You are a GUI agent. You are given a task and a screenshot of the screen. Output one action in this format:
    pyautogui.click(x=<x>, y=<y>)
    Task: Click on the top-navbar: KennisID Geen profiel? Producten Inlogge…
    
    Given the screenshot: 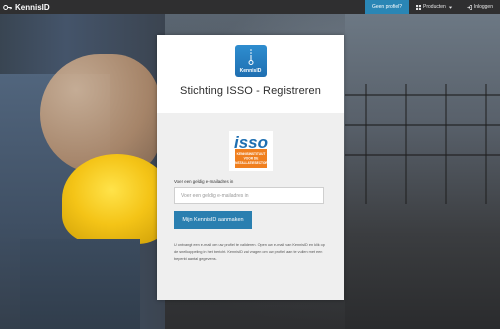 What is the action you would take?
    pyautogui.click(x=250, y=7)
    